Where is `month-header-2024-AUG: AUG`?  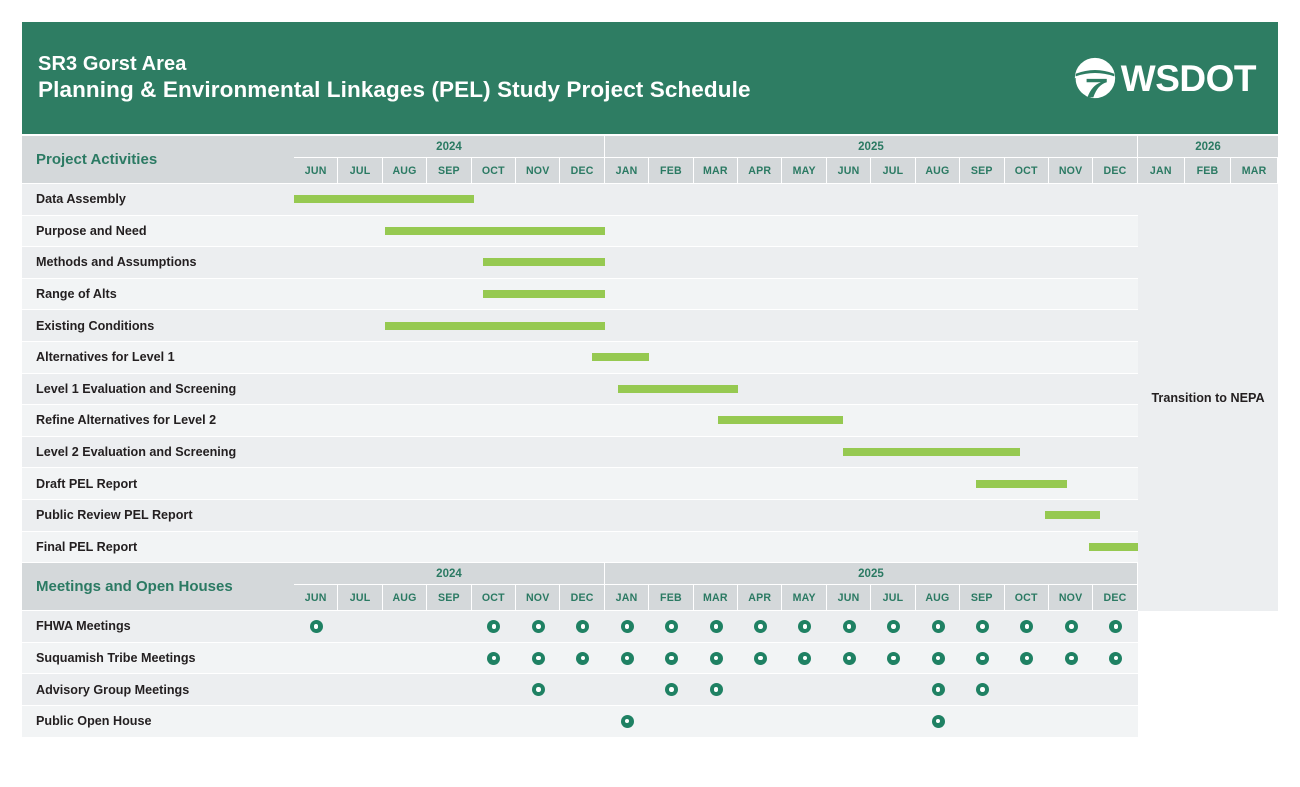 month-header-2024-AUG: AUG is located at coordinates (404, 170).